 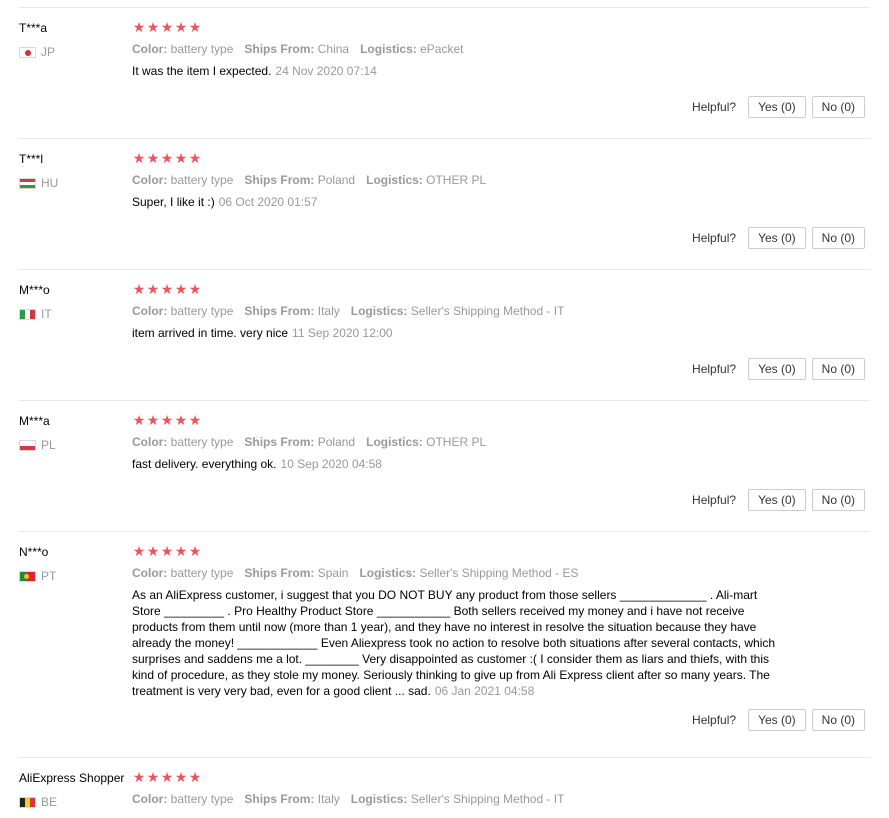 What do you see at coordinates (75, 301) in the screenshot?
I see `reviewer-info: M***o IT` at bounding box center [75, 301].